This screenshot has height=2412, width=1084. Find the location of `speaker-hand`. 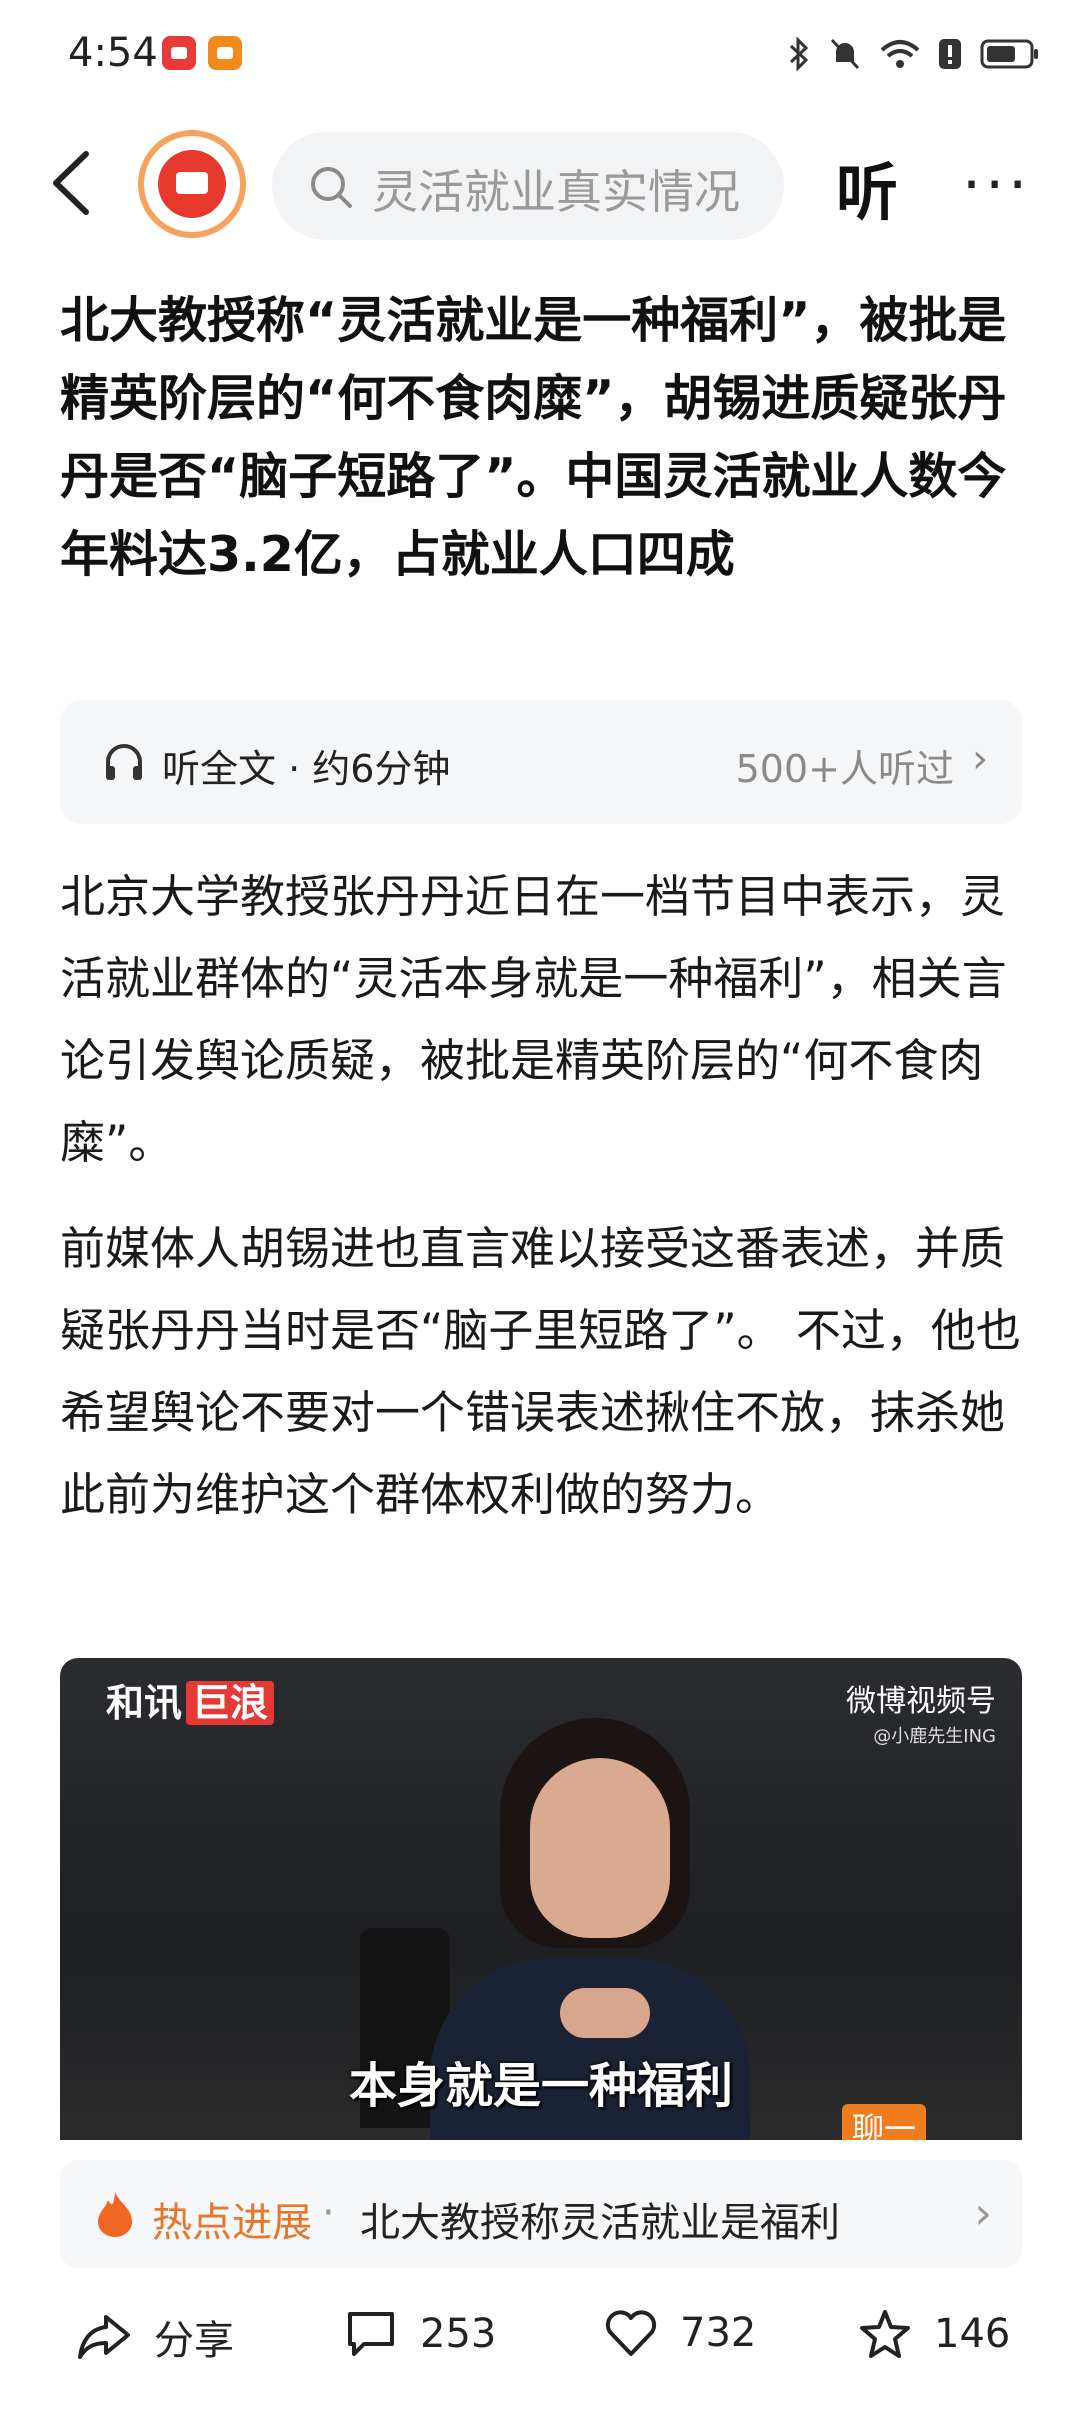

speaker-hand is located at coordinates (605, 2013).